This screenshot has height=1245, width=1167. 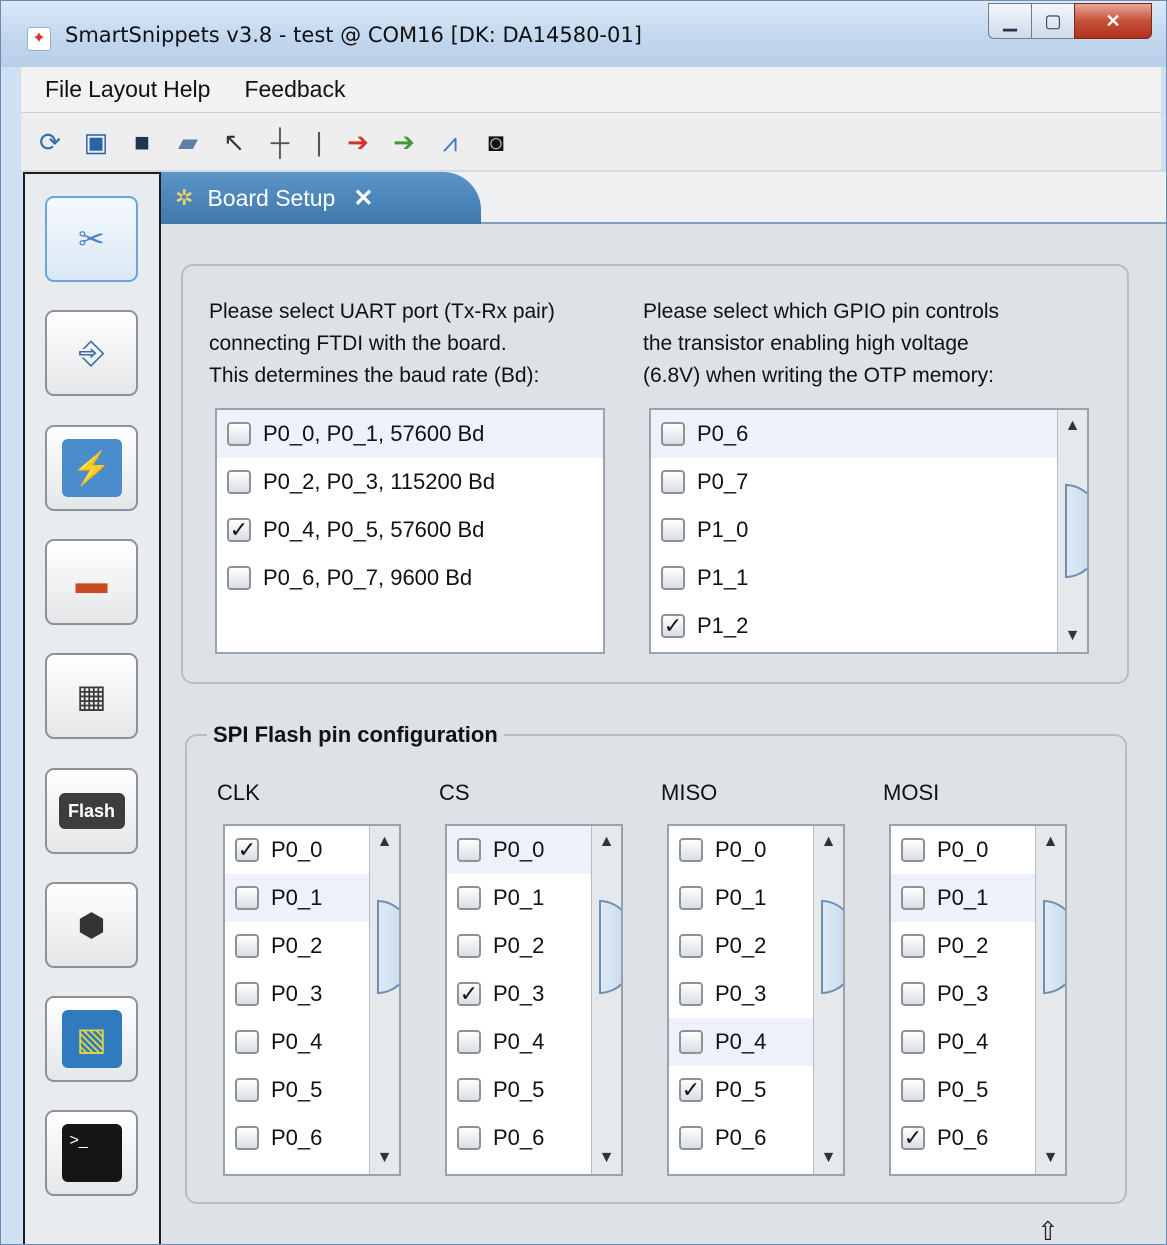 I want to click on crosshair-icon: ┼, so click(x=280, y=142).